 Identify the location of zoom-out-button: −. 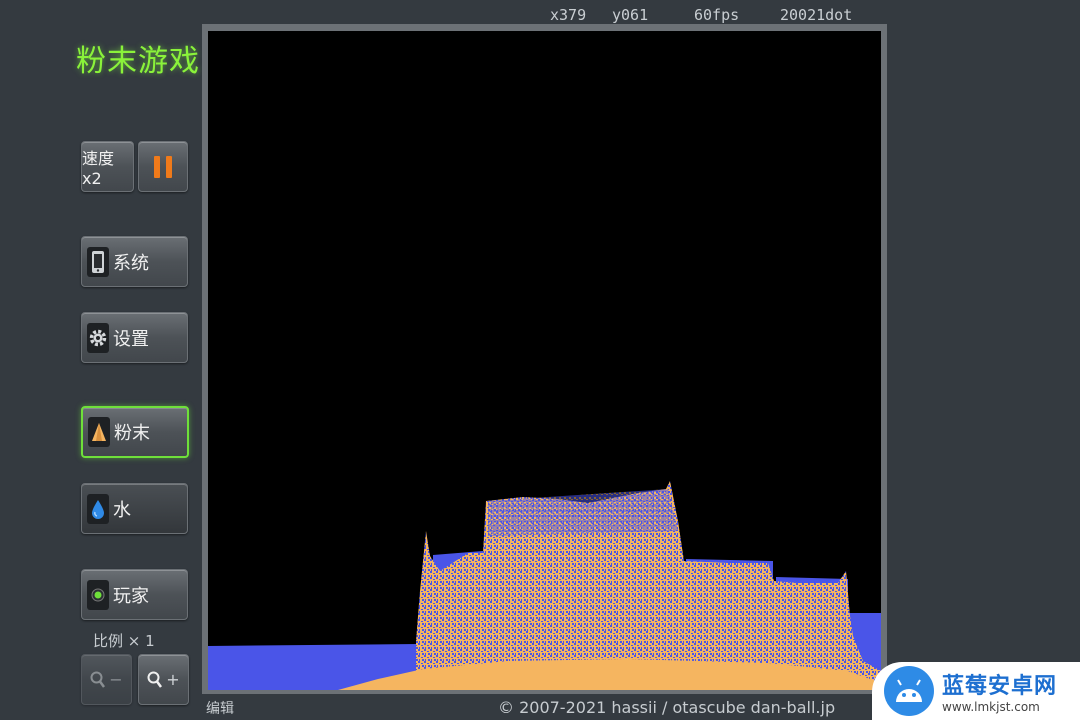
(106, 679).